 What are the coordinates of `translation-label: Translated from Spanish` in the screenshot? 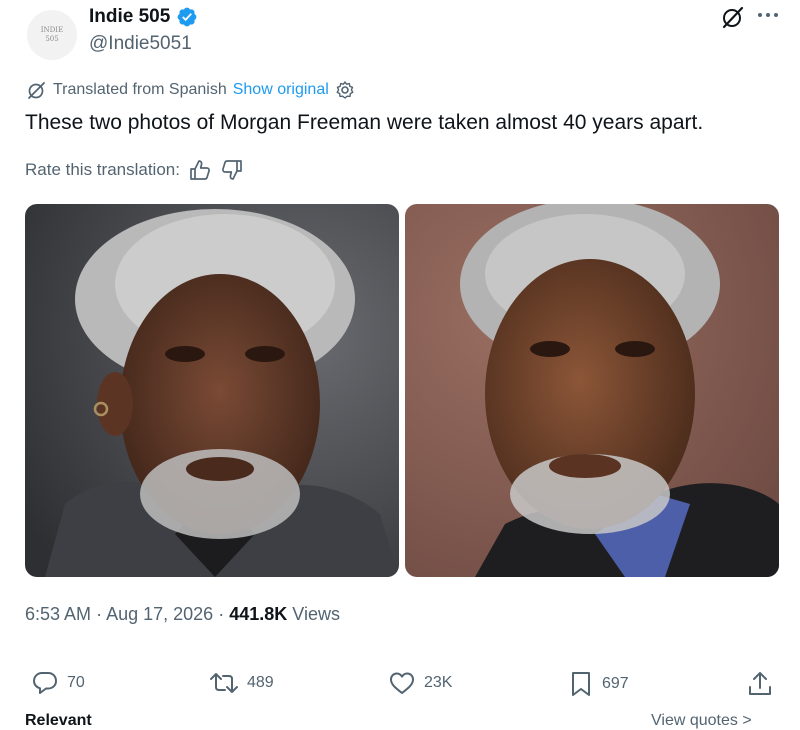 It's located at (140, 89).